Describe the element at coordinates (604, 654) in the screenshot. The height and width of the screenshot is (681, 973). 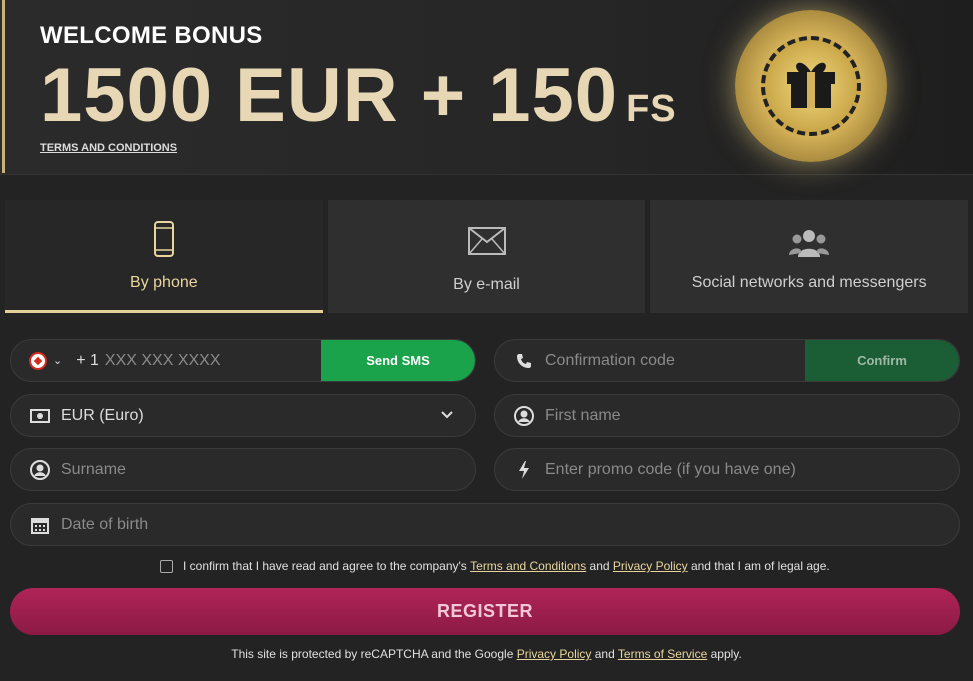
I see `captcha-and: and` at that location.